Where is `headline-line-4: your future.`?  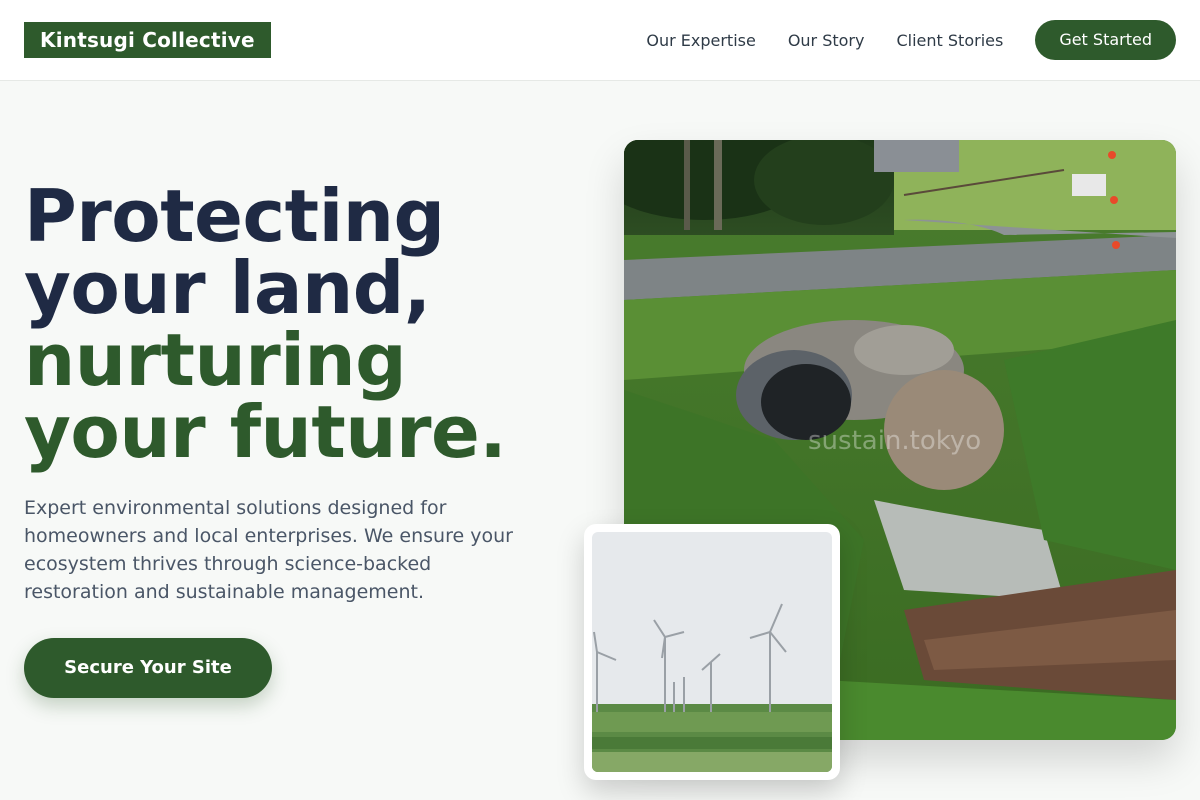
headline-line-4: your future. is located at coordinates (265, 432).